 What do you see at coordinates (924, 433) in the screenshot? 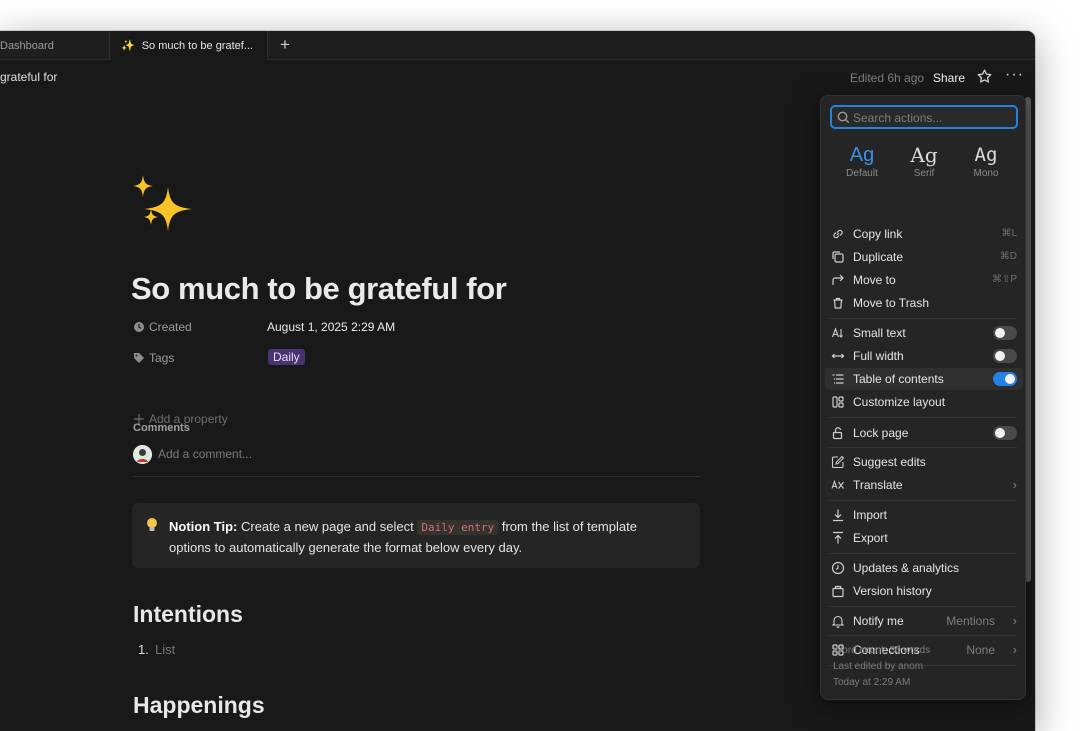
I see `menu-item-lock-page: Lock page` at bounding box center [924, 433].